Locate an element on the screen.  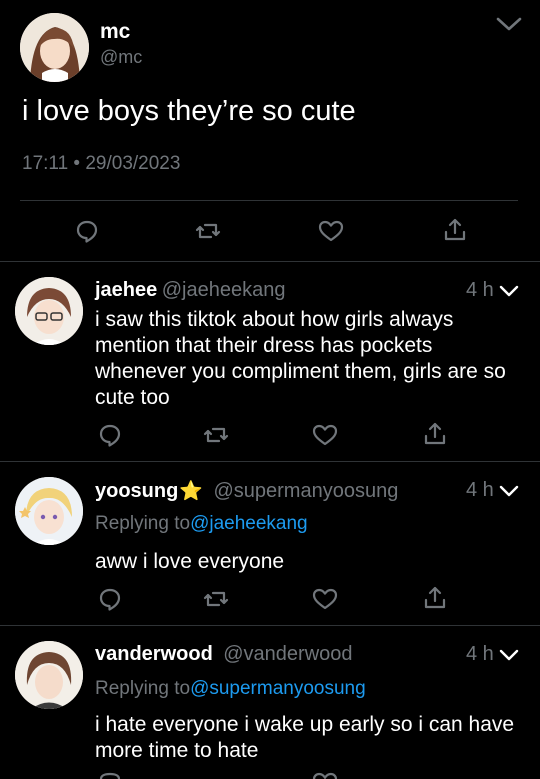
replying-to-handle: @supermanyoosung is located at coordinates (278, 688).